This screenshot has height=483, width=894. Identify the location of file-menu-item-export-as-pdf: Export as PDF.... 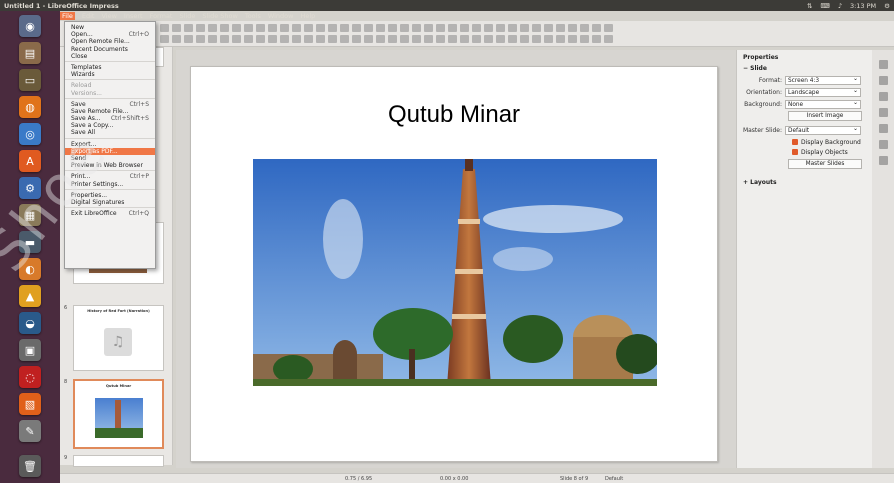
(110, 151).